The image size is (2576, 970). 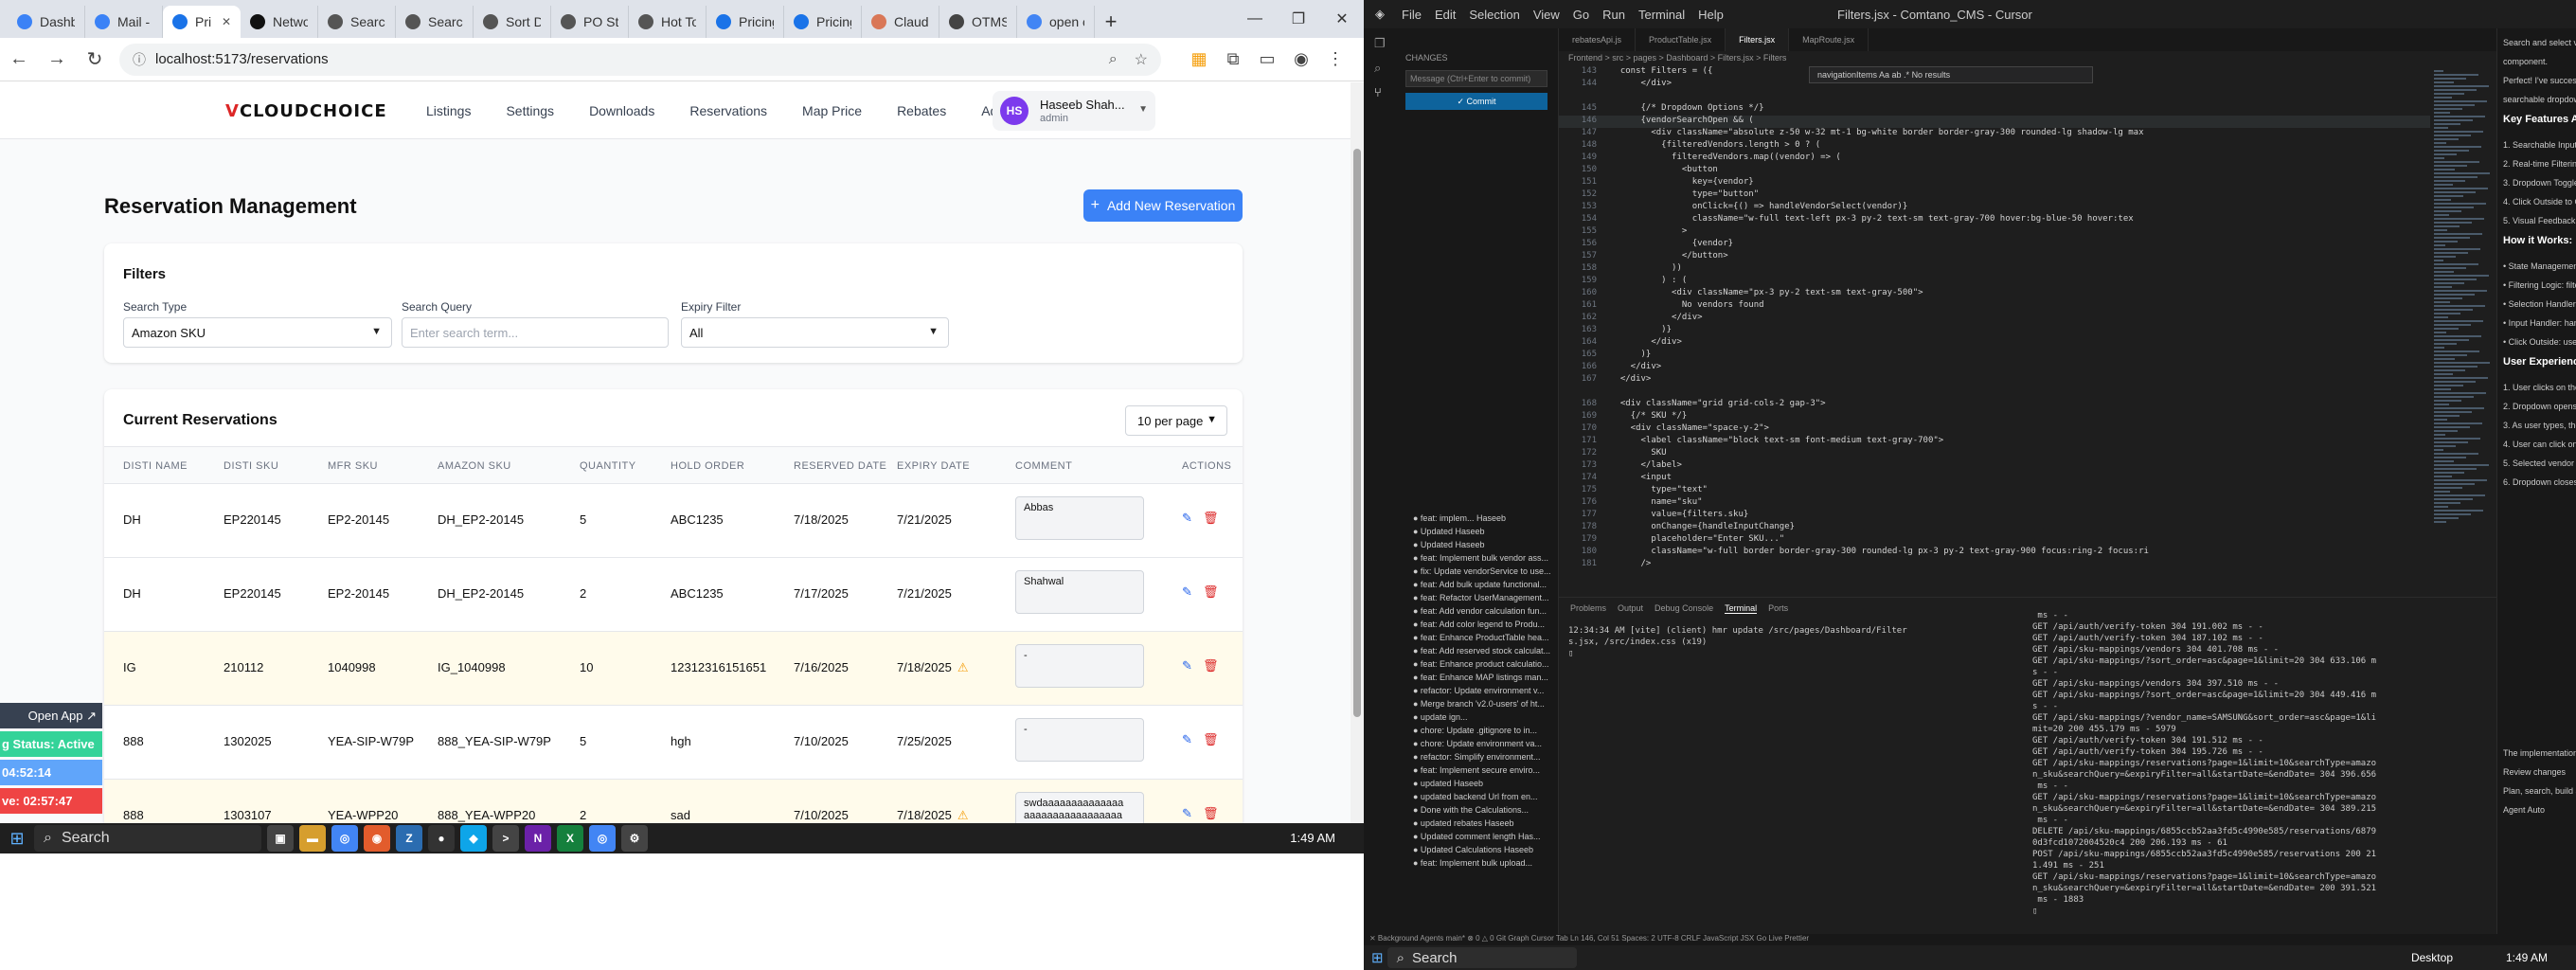 What do you see at coordinates (1113, 60) in the screenshot?
I see `zoom-icon: ⌕` at bounding box center [1113, 60].